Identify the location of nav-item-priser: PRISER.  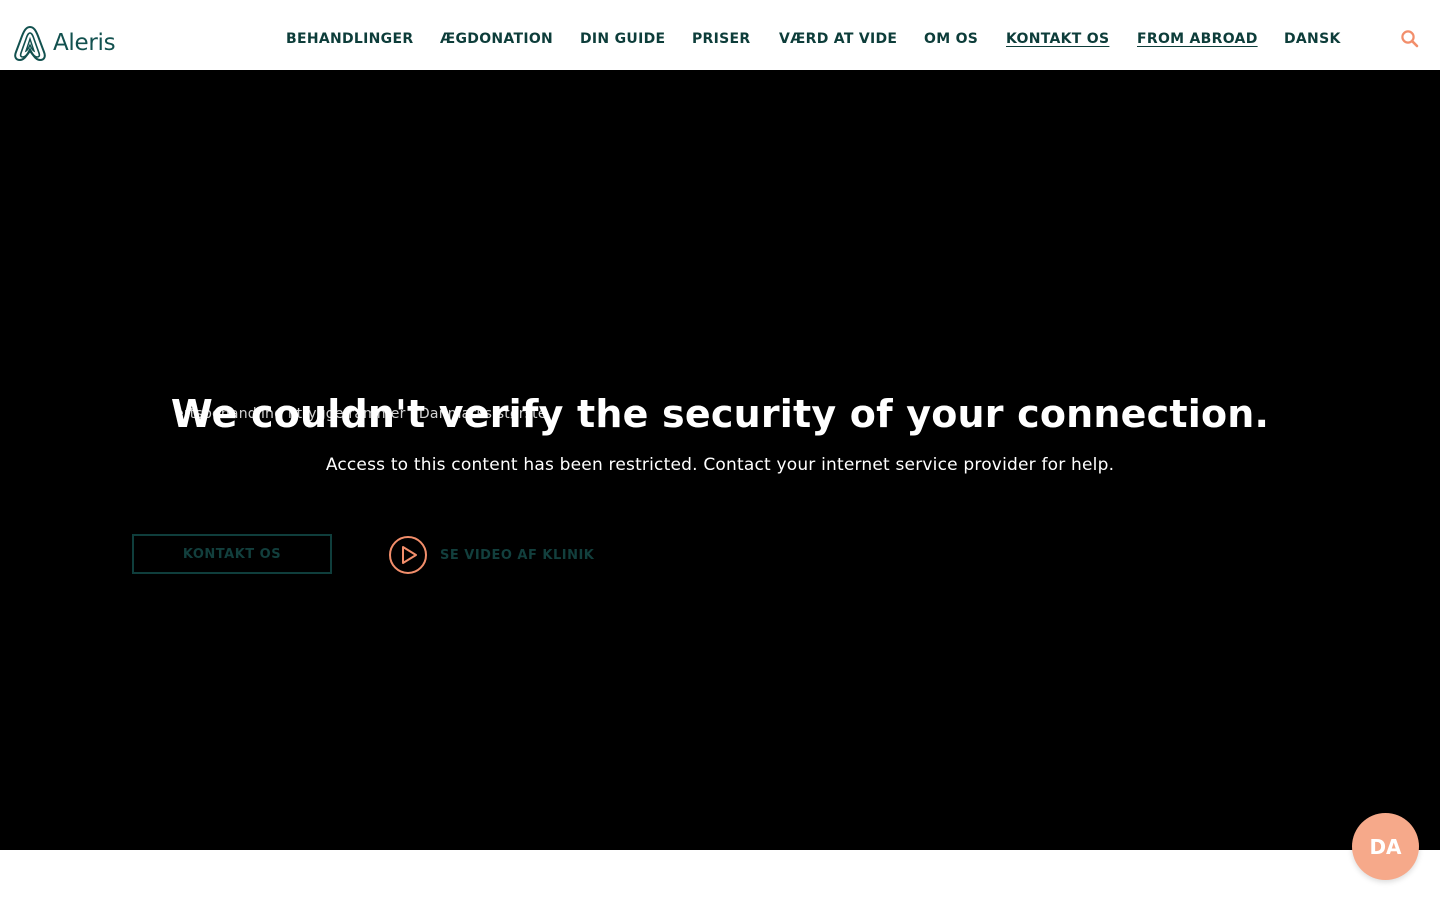
(721, 39).